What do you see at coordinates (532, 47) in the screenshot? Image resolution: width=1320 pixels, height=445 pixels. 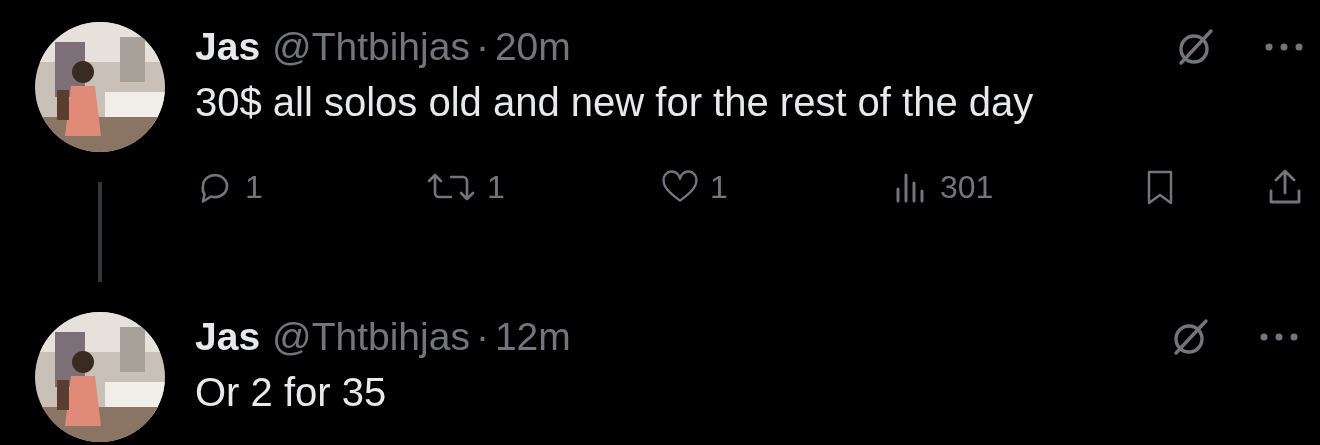 I see `timestamp: 20m` at bounding box center [532, 47].